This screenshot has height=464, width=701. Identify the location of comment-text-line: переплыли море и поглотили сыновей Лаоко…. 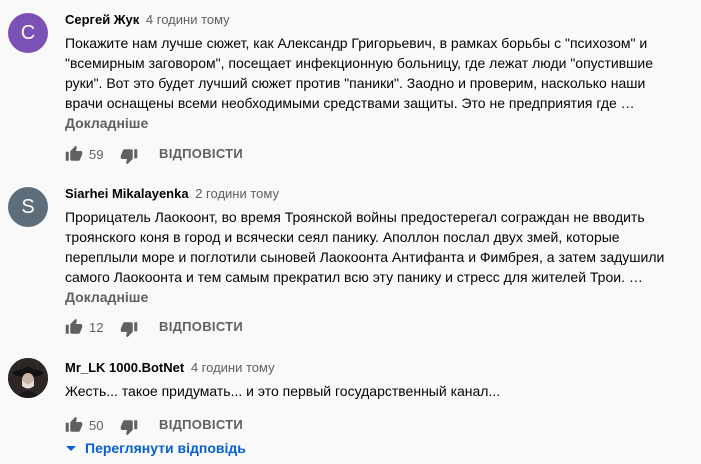
(365, 257).